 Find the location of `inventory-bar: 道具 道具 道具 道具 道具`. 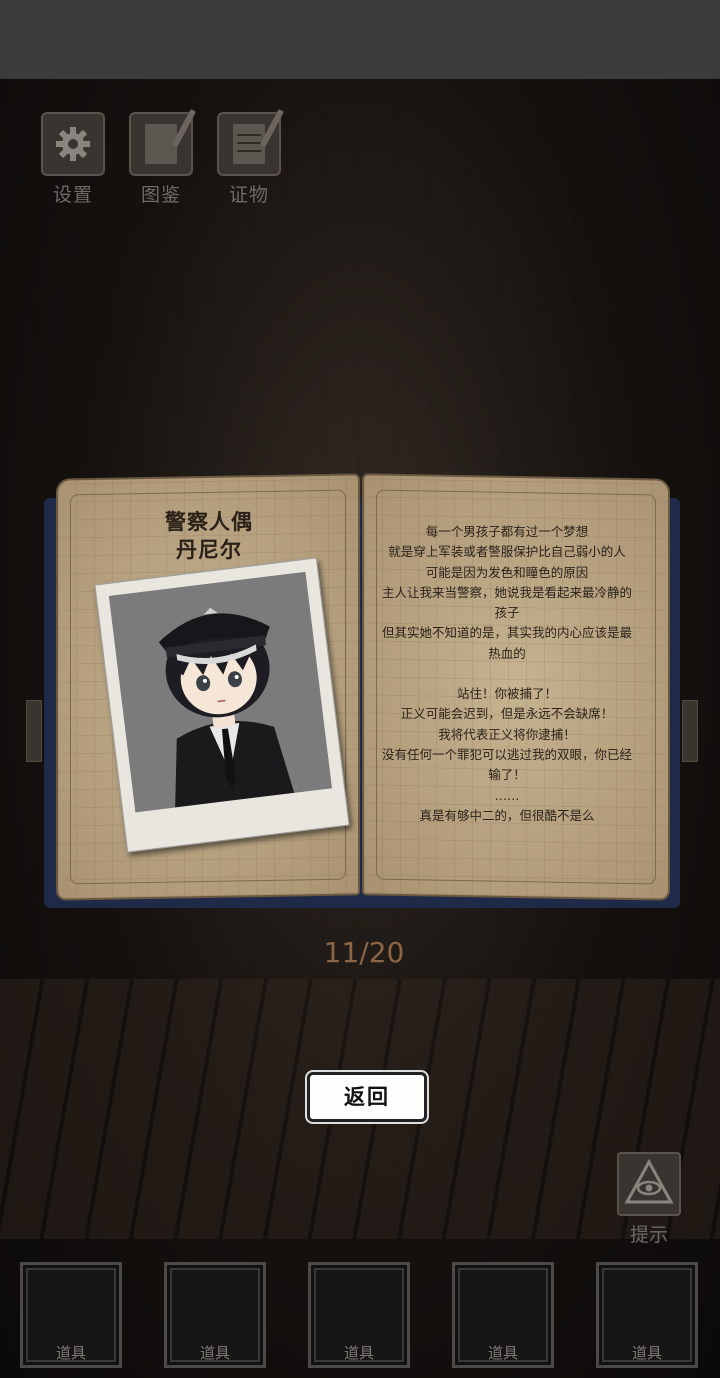

inventory-bar: 道具 道具 道具 道具 道具 is located at coordinates (360, 1316).